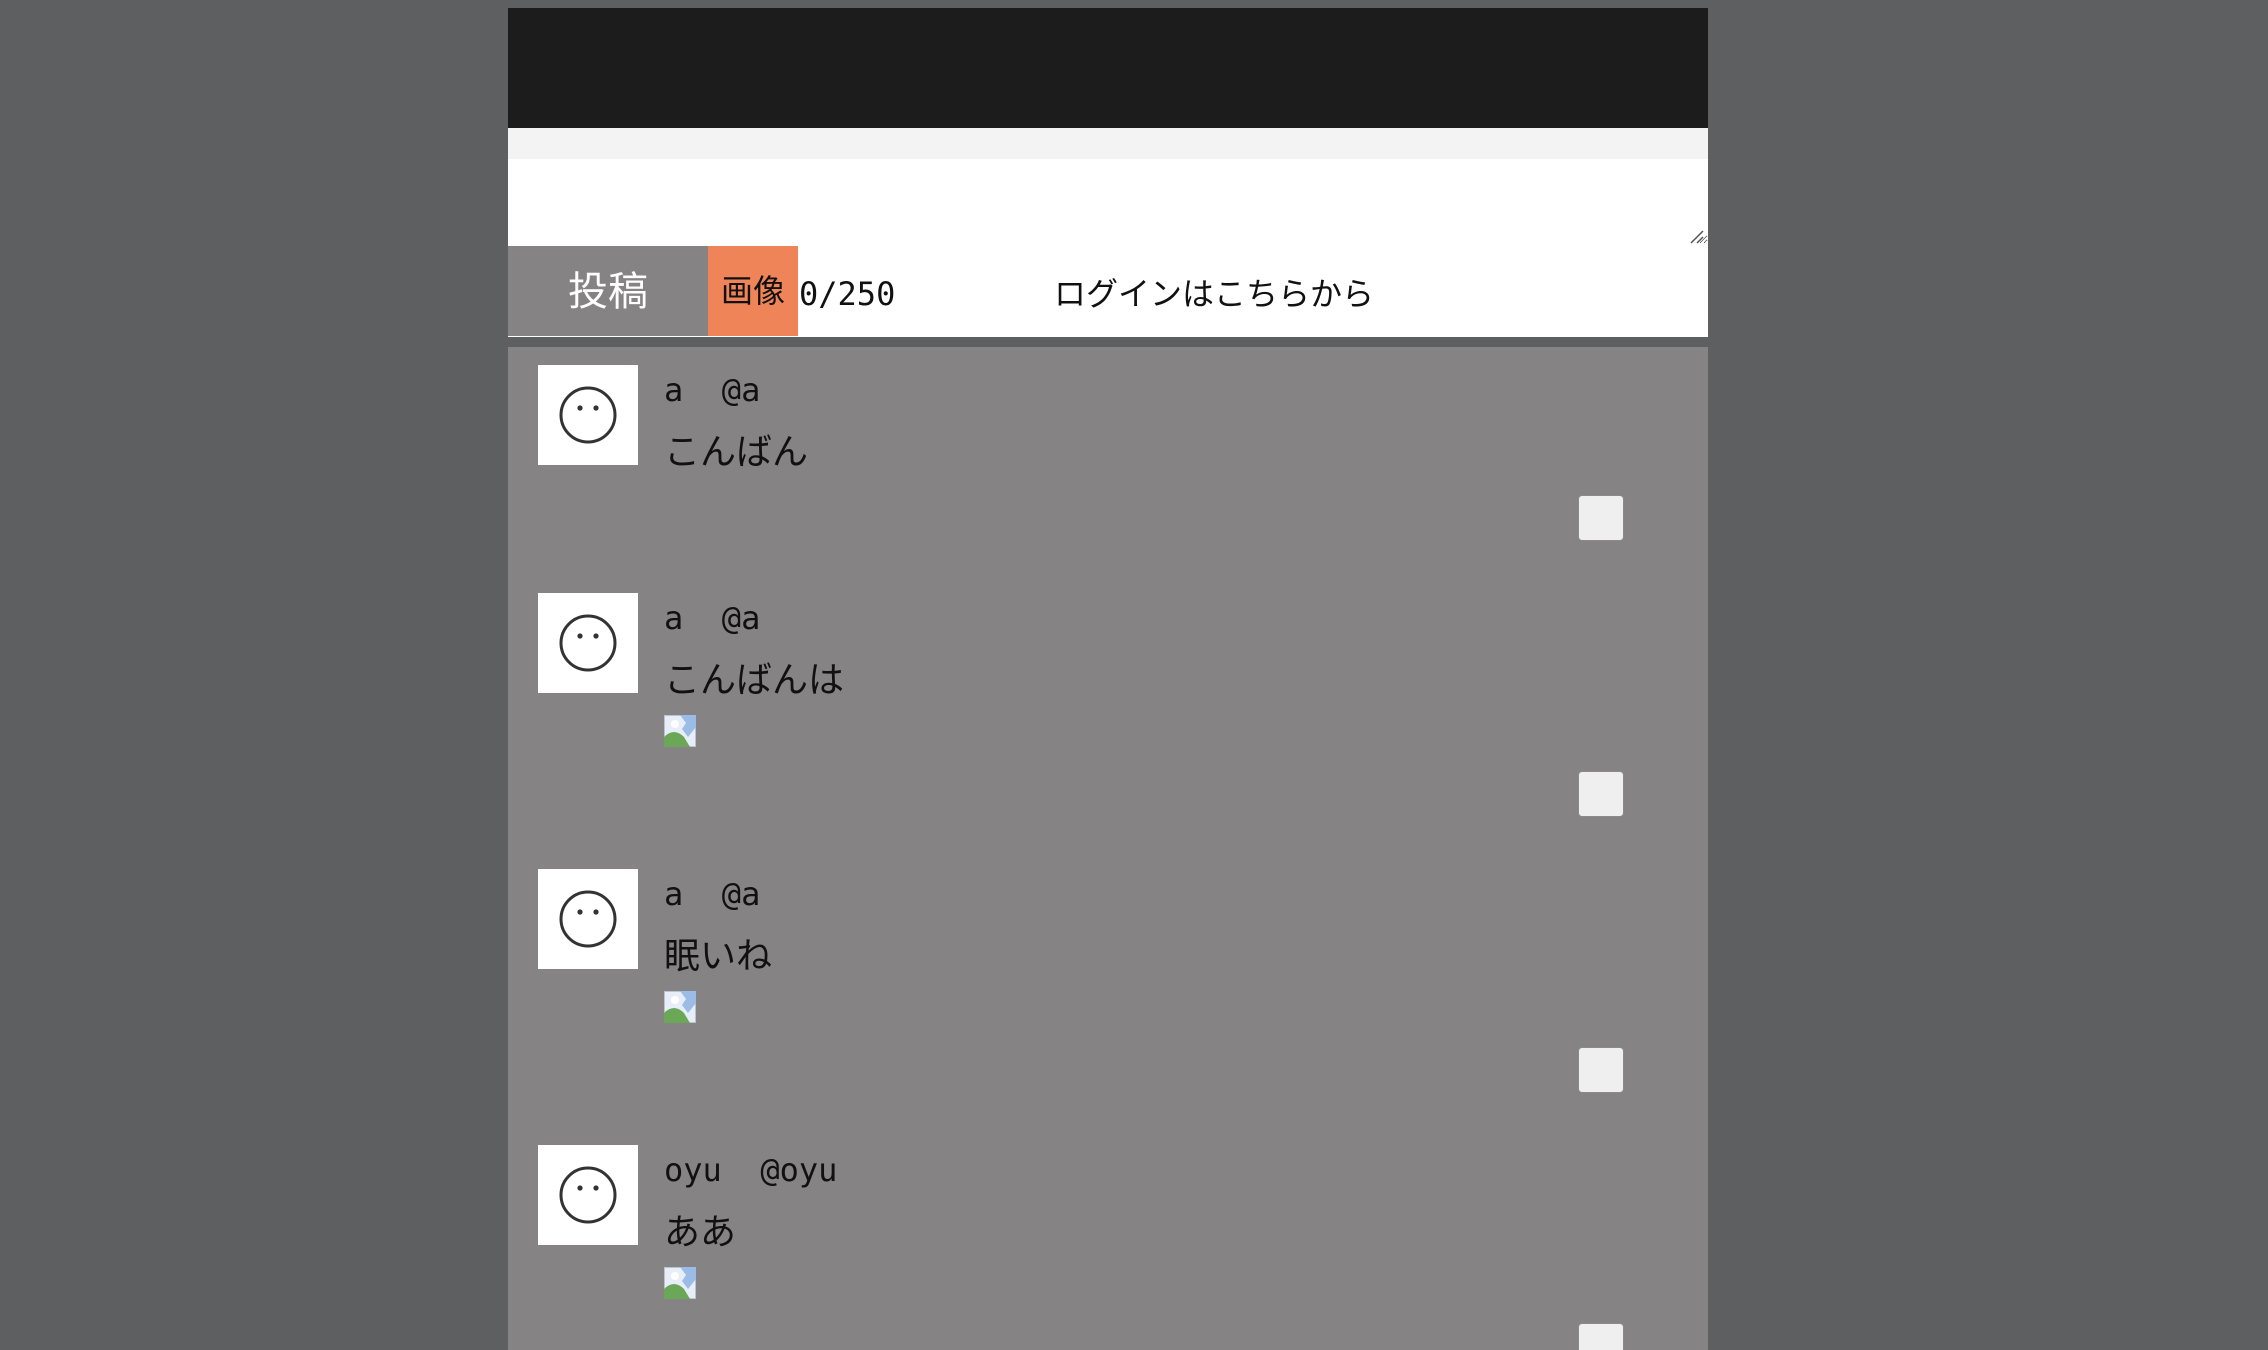 This screenshot has height=1350, width=2268. What do you see at coordinates (1108, 143) in the screenshot?
I see `compose-top-strip` at bounding box center [1108, 143].